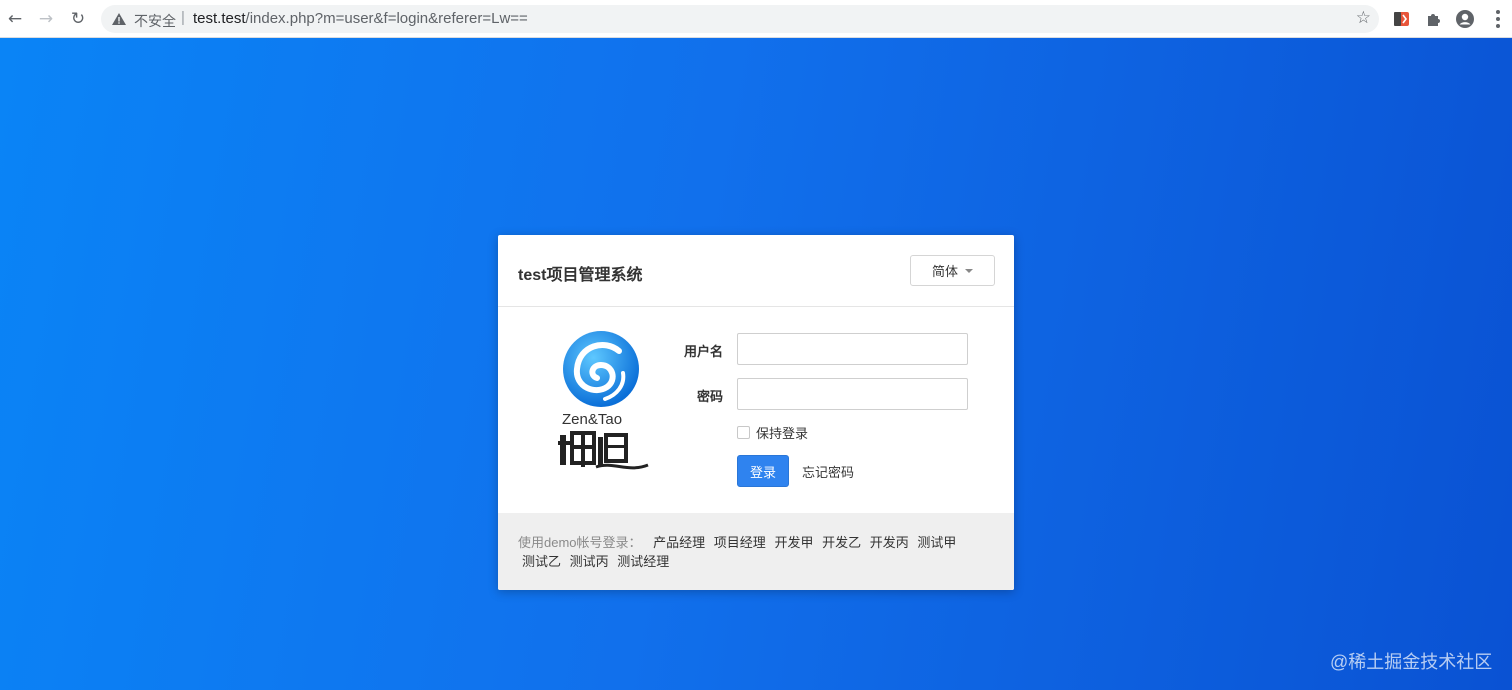 This screenshot has height=690, width=1512. What do you see at coordinates (78, 19) in the screenshot?
I see `reload-icon: ↻` at bounding box center [78, 19].